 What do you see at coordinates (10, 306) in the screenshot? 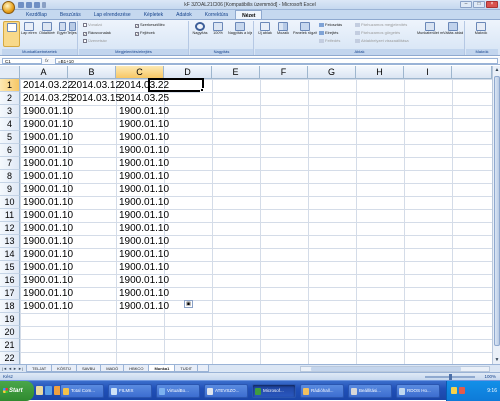
I see `row-header-18: 18` at bounding box center [10, 306].